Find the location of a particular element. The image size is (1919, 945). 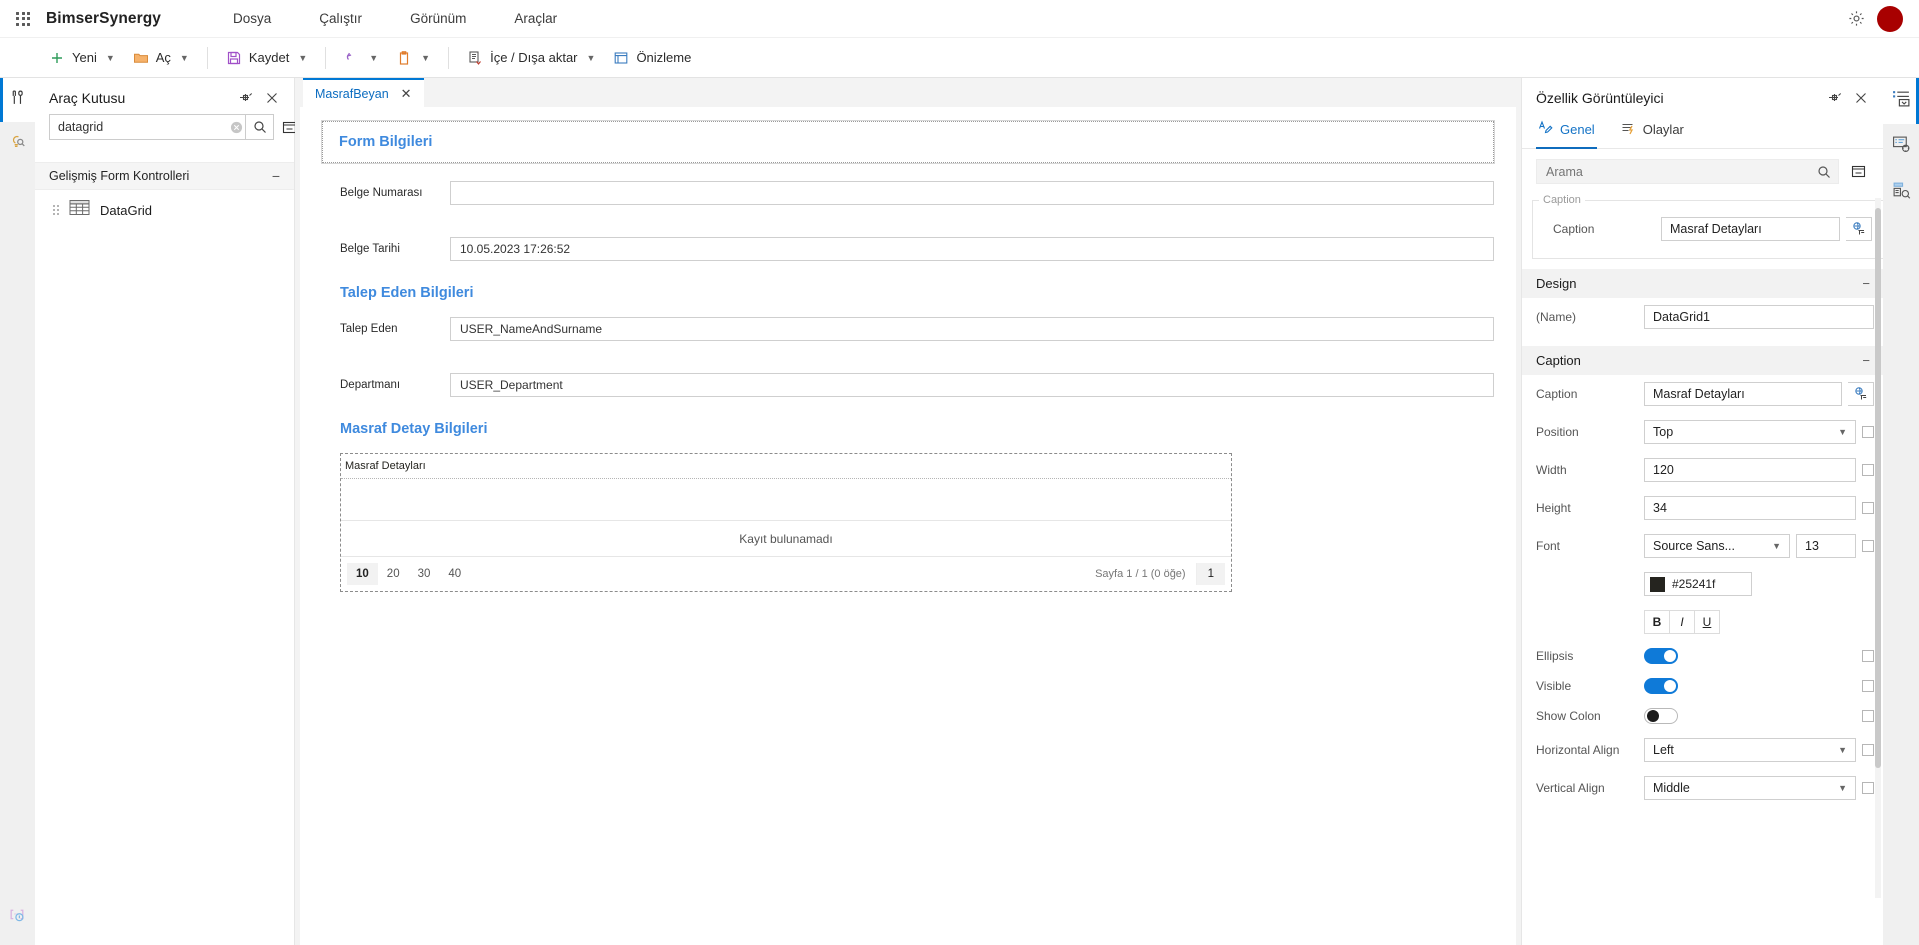

position-select: Top ▼ is located at coordinates (1750, 432).